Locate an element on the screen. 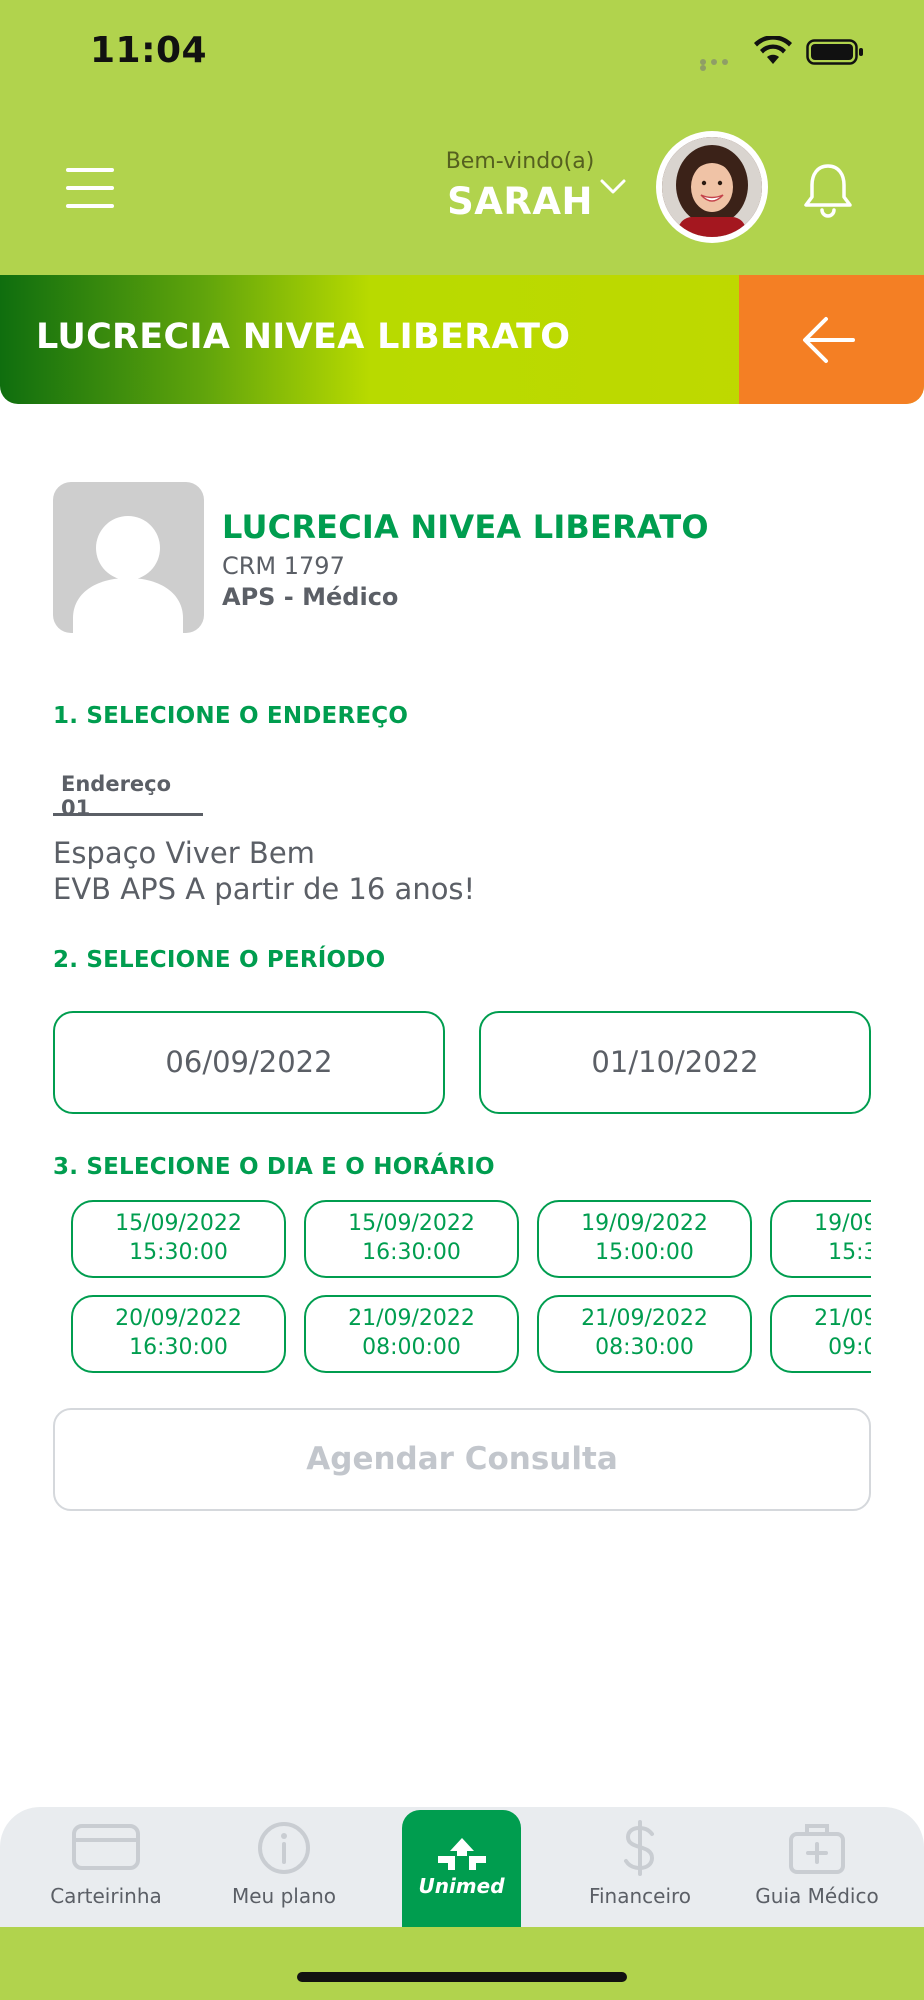 Image resolution: width=924 pixels, height=2000 pixels. time-slot: 21/09/2022 08:00:00 is located at coordinates (411, 1334).